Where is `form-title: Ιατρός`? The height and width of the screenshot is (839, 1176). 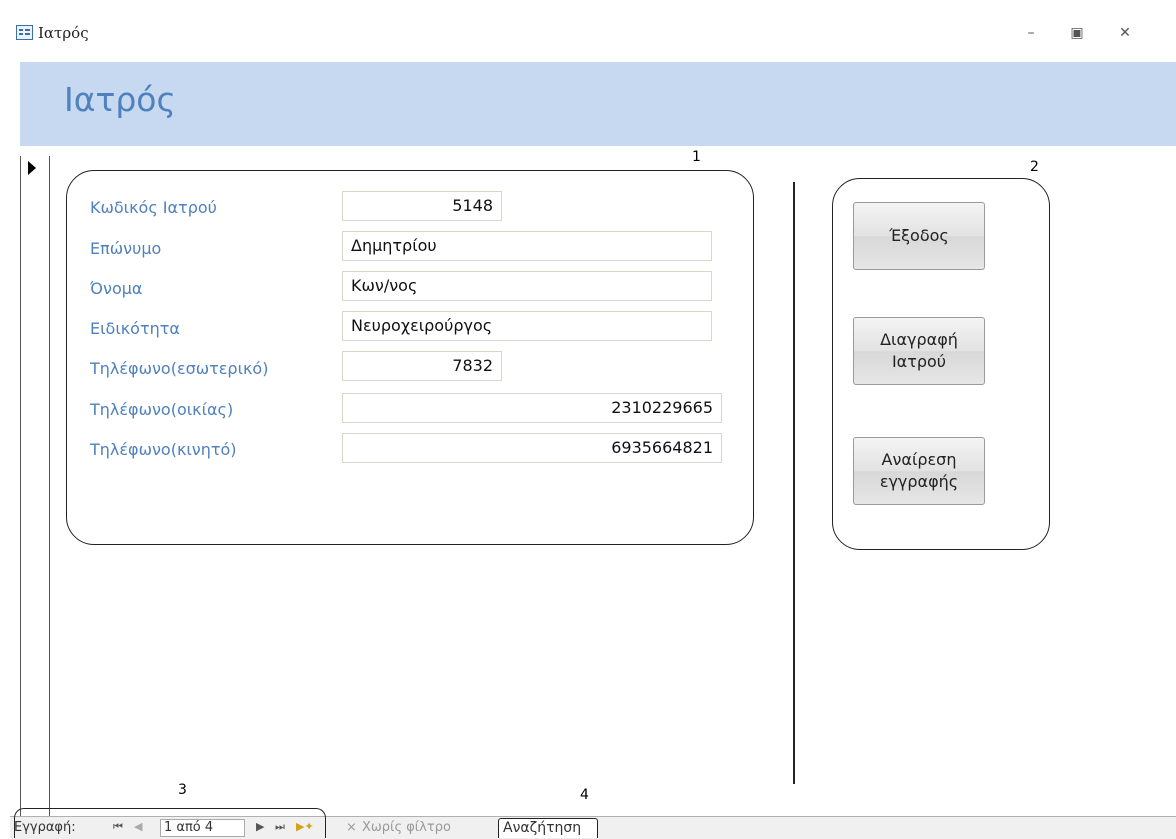
form-title: Ιατρός is located at coordinates (120, 99).